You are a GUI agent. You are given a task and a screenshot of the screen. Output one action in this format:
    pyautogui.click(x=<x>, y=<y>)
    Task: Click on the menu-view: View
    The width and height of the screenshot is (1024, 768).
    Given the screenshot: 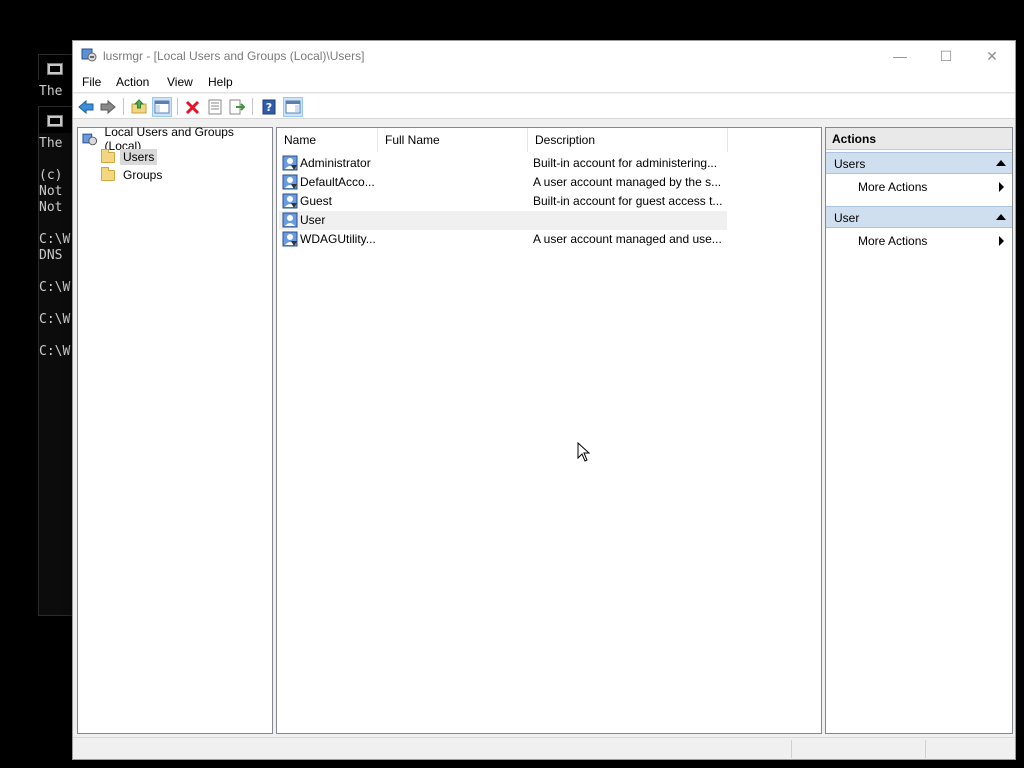 What is the action you would take?
    pyautogui.click(x=180, y=82)
    